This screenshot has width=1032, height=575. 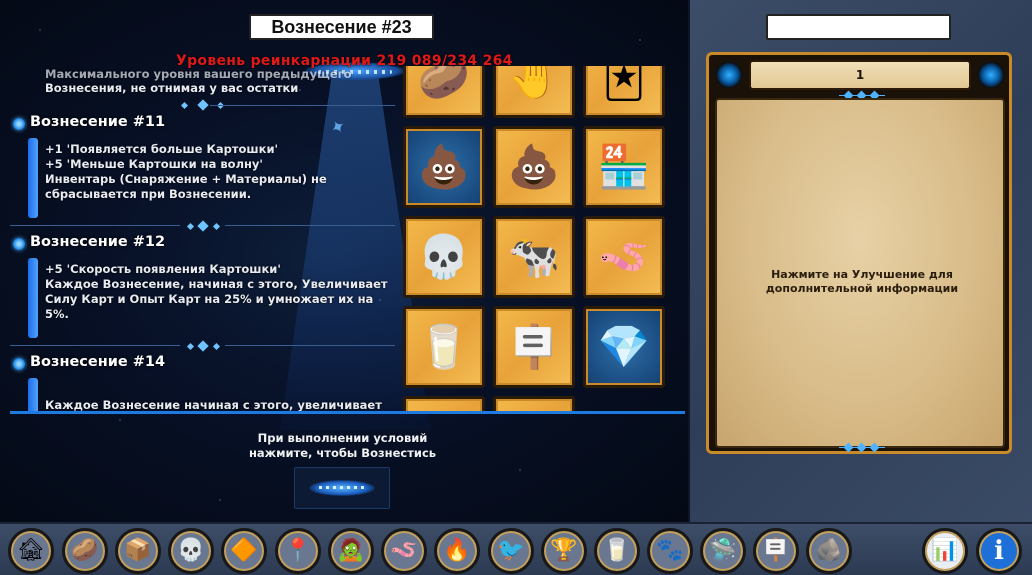 I want to click on stats-icon: 📊, so click(x=945, y=550).